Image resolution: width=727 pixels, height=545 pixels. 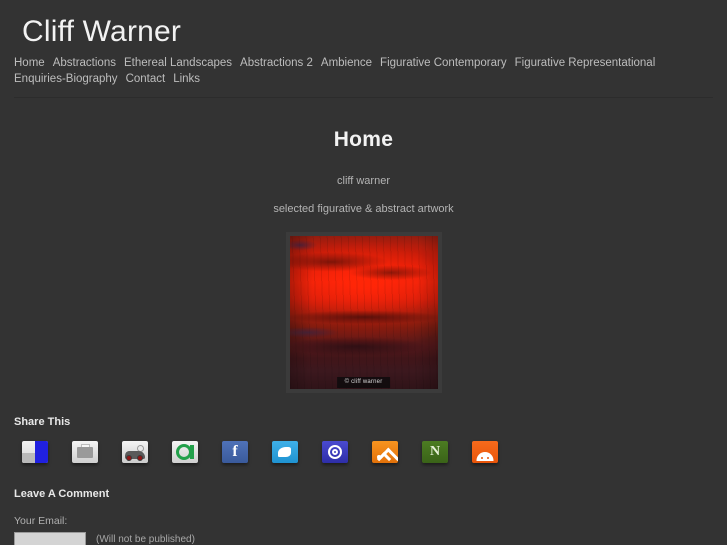 I want to click on page-title: Home, so click(x=363, y=139).